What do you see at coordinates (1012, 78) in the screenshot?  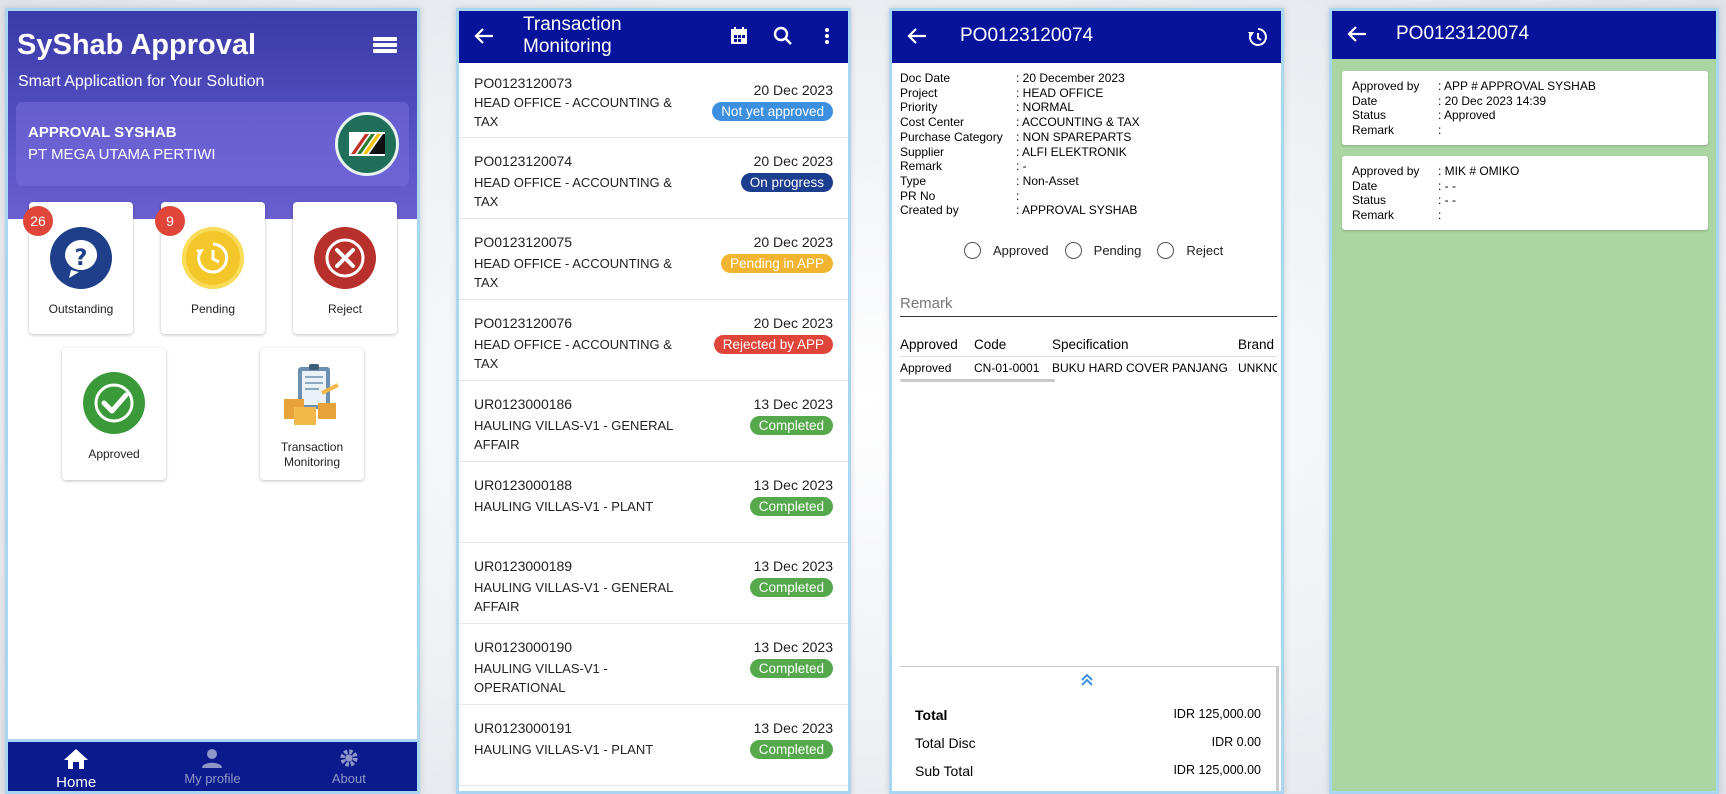 I see `detail-field: Doc Date: 20 December 2023` at bounding box center [1012, 78].